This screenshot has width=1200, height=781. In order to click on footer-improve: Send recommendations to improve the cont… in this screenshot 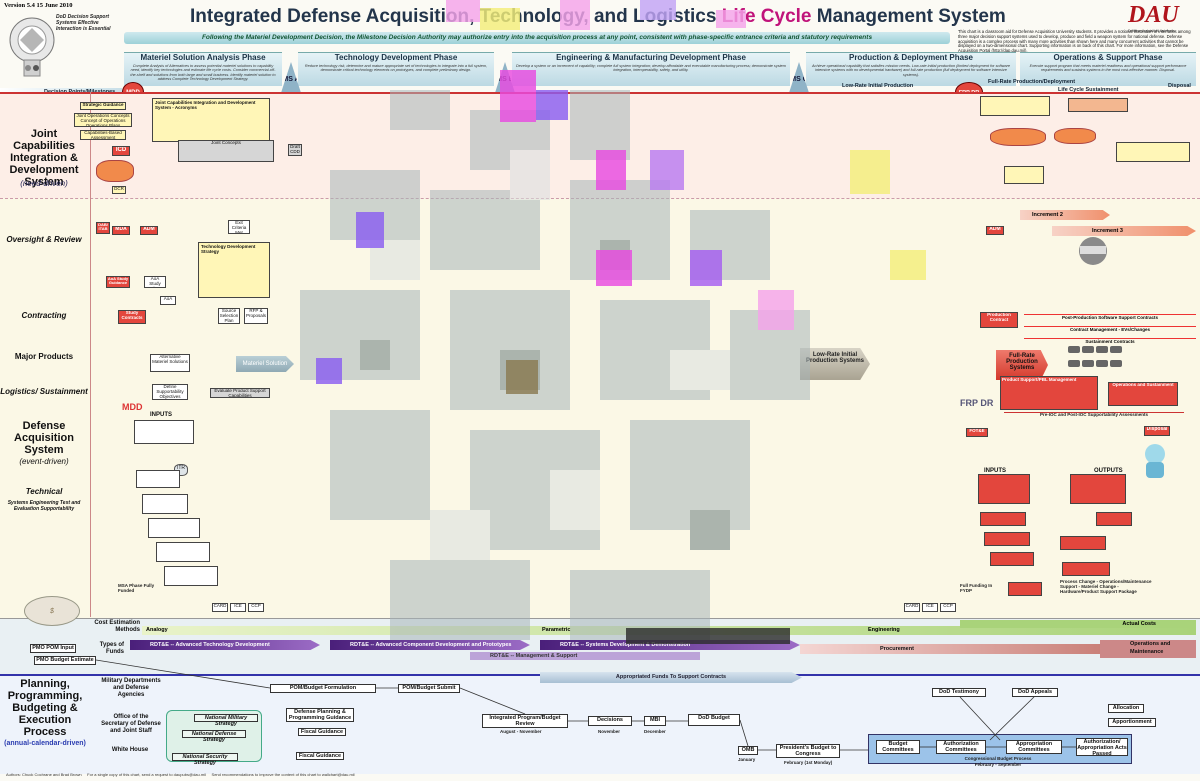, I will do `click(283, 774)`.